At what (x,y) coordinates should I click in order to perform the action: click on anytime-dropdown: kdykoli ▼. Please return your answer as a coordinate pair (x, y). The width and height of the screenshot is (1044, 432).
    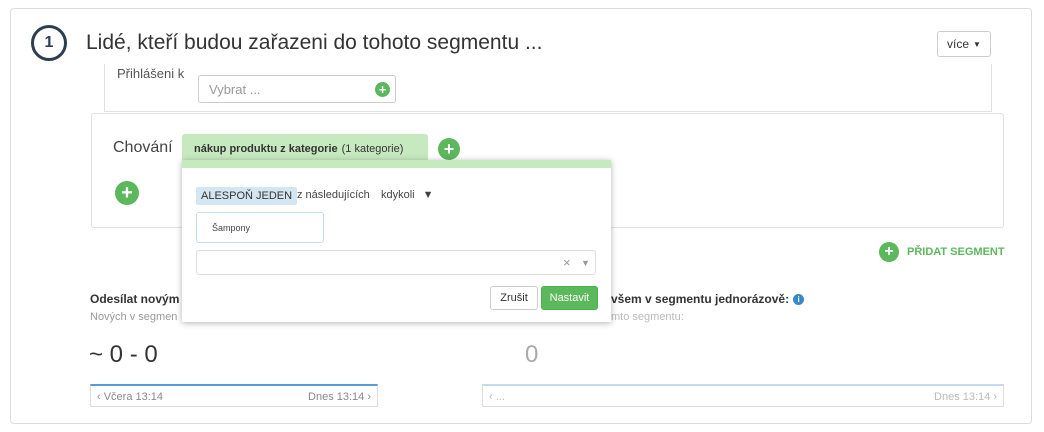
    Looking at the image, I should click on (407, 195).